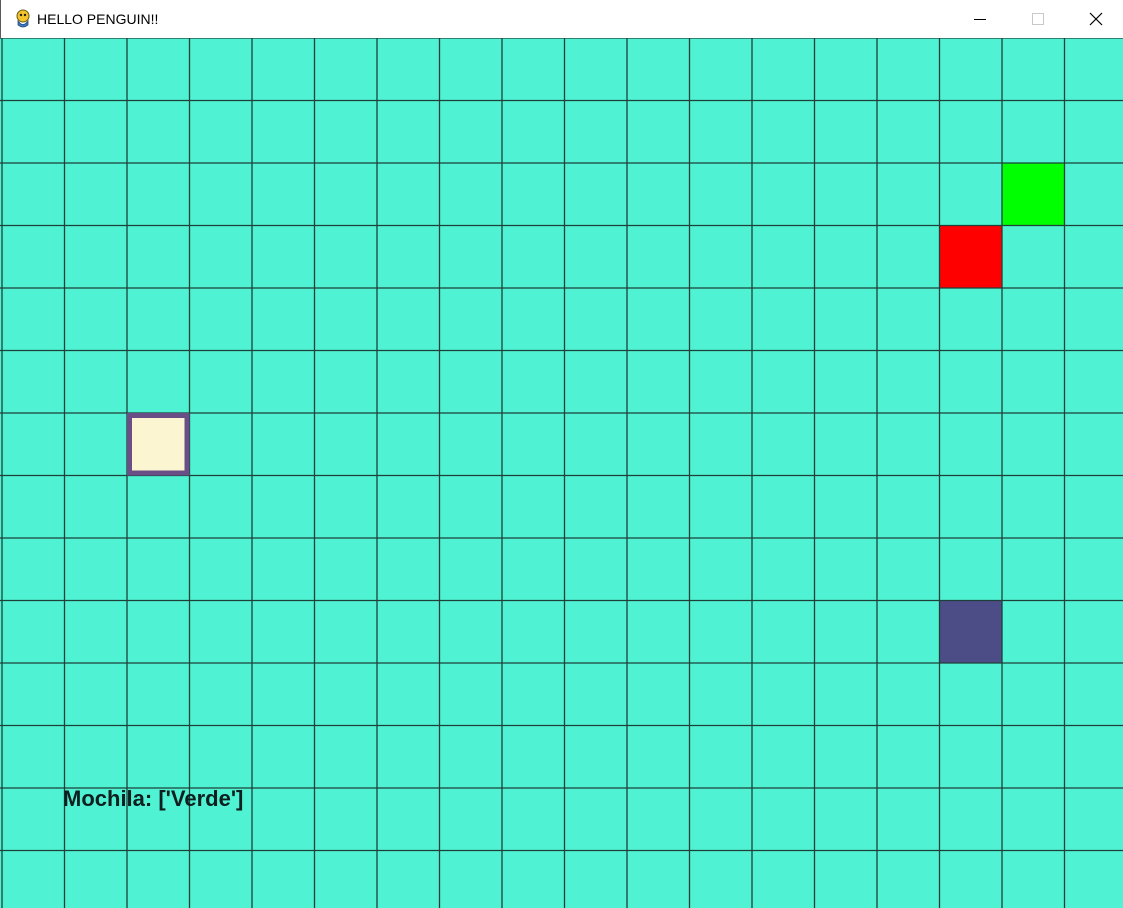 This screenshot has height=908, width=1123. I want to click on title-bar: HELLO PENGUIN!!, so click(561, 19).